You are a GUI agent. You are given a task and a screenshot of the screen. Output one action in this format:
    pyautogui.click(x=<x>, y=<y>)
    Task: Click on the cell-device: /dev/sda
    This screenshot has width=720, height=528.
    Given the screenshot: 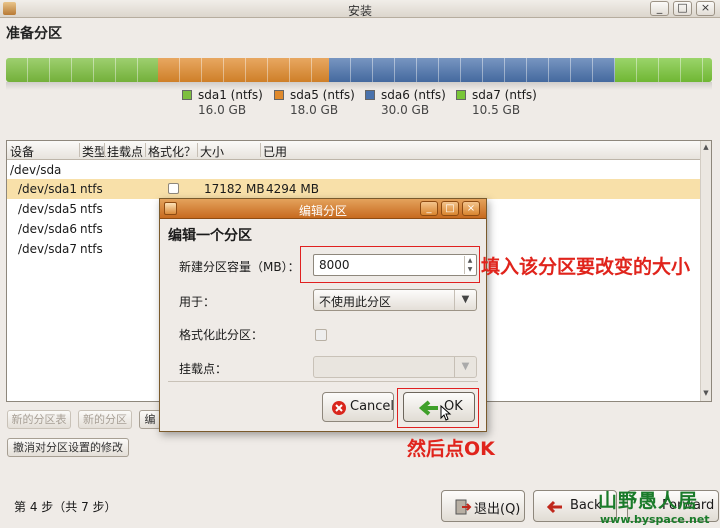 What is the action you would take?
    pyautogui.click(x=36, y=170)
    